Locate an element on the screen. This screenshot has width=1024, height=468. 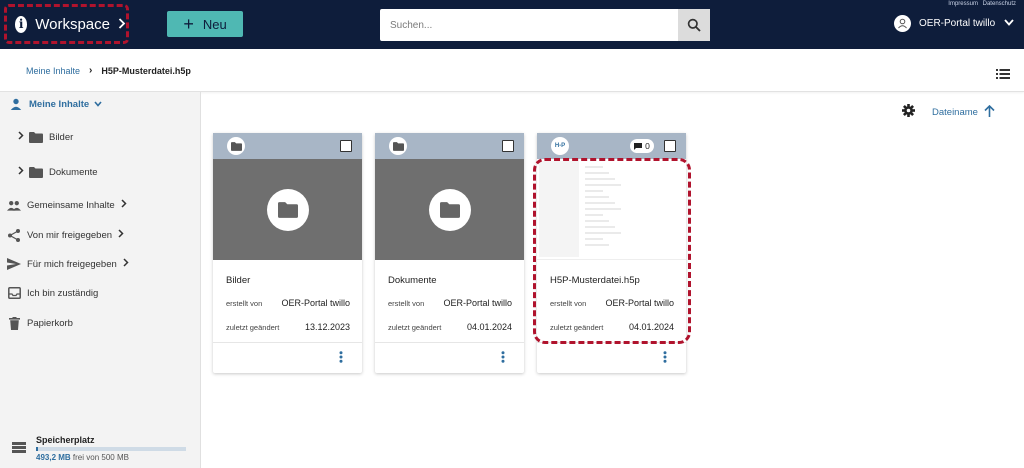
sidebar-item-meine-inhalte: Meine Inhalte is located at coordinates (55, 104).